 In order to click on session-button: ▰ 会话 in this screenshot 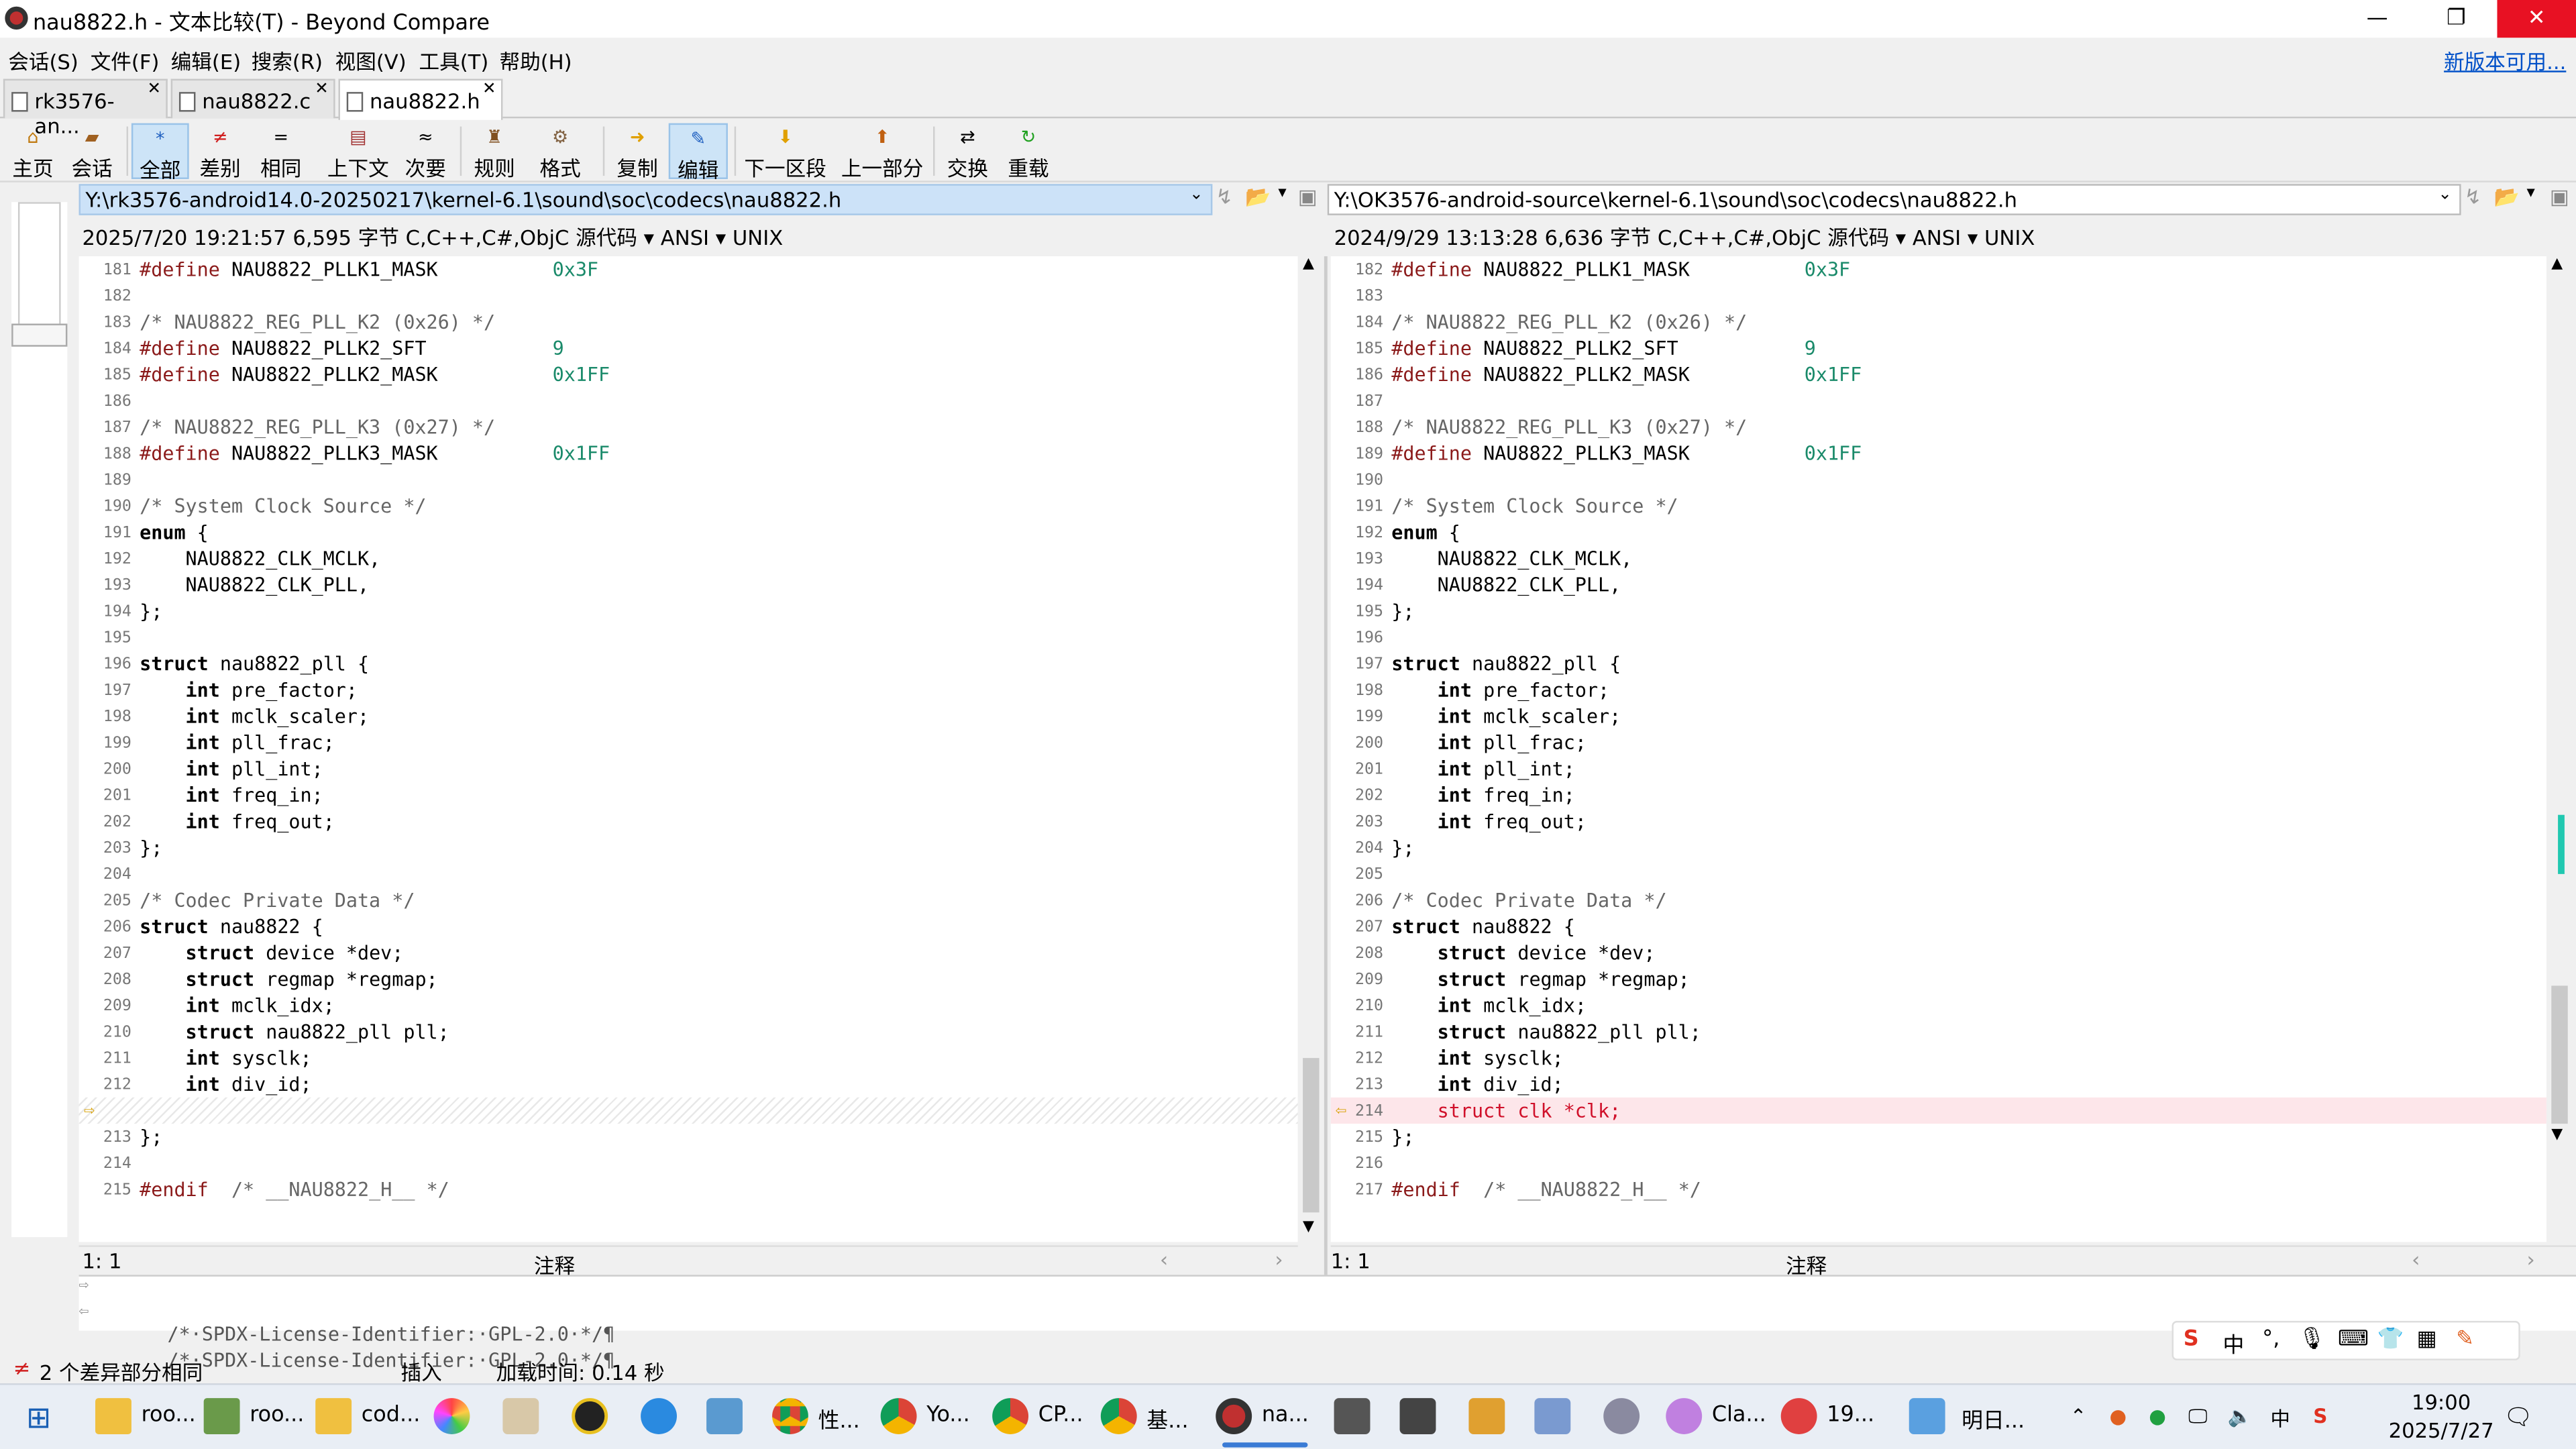, I will do `click(91, 152)`.